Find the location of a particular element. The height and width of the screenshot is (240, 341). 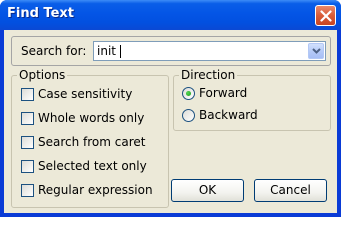

ok-button: OK is located at coordinates (207, 190).